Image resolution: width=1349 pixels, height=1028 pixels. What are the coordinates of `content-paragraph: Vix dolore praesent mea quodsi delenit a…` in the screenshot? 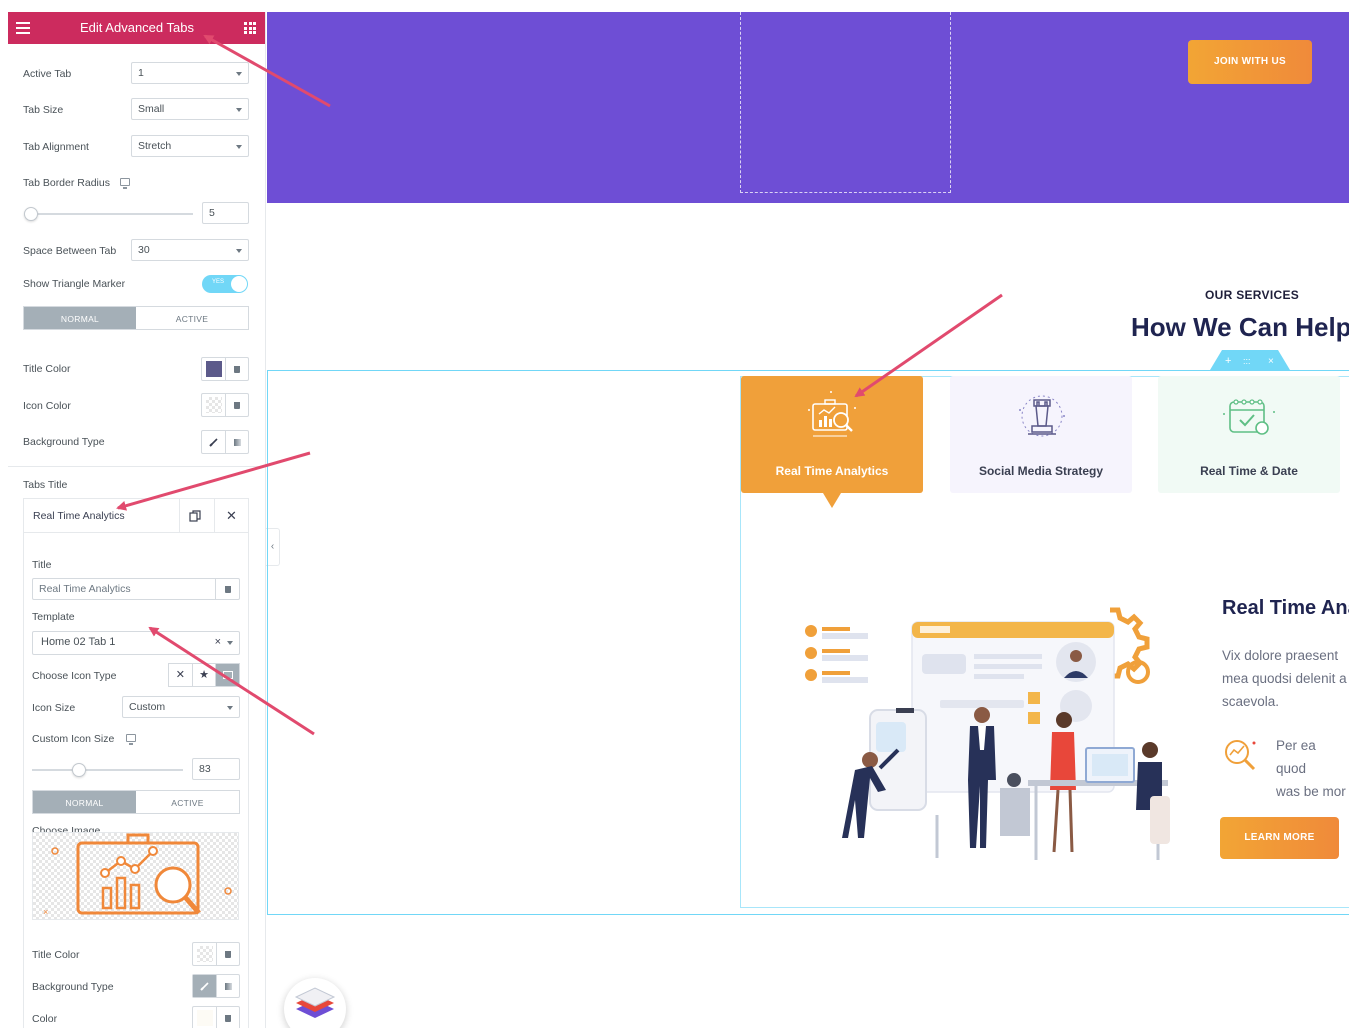 It's located at (1284, 678).